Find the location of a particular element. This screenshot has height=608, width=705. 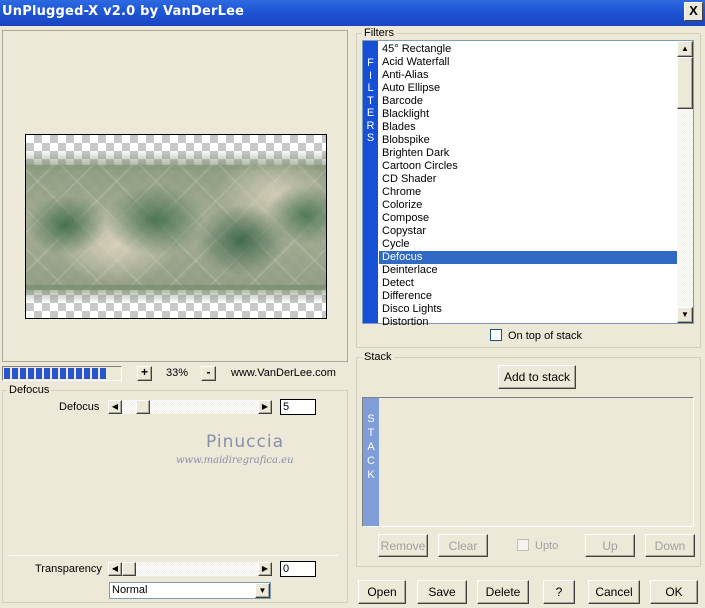

filter-item: Auto Ellipse is located at coordinates (528, 88).